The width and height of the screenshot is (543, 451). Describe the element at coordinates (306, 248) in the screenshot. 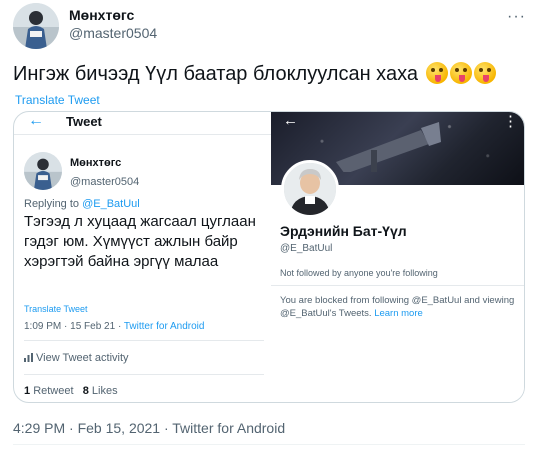

I see `profile-handle: @E_BatUul` at that location.